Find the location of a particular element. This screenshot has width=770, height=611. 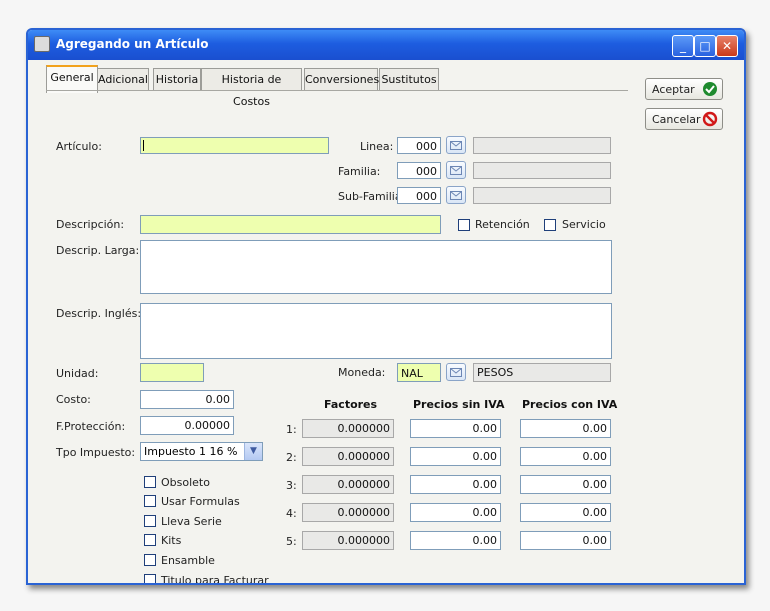

price-row-label: 3: is located at coordinates (291, 485).